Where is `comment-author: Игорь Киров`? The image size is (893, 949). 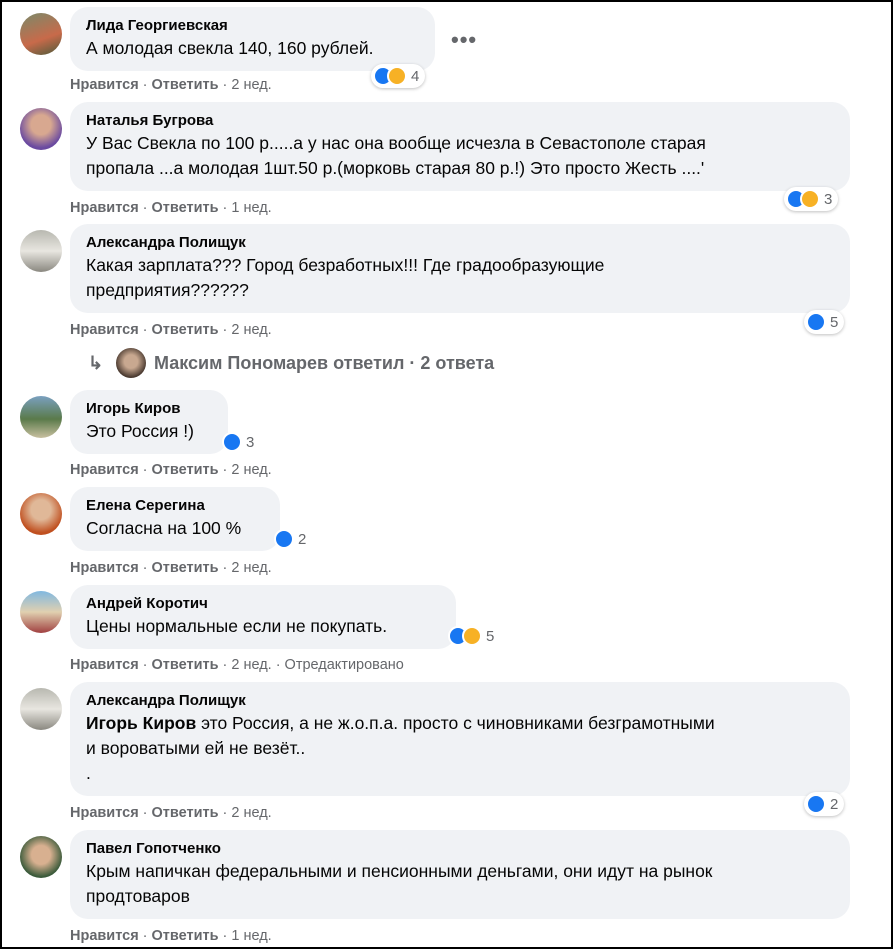 comment-author: Игорь Киров is located at coordinates (149, 409).